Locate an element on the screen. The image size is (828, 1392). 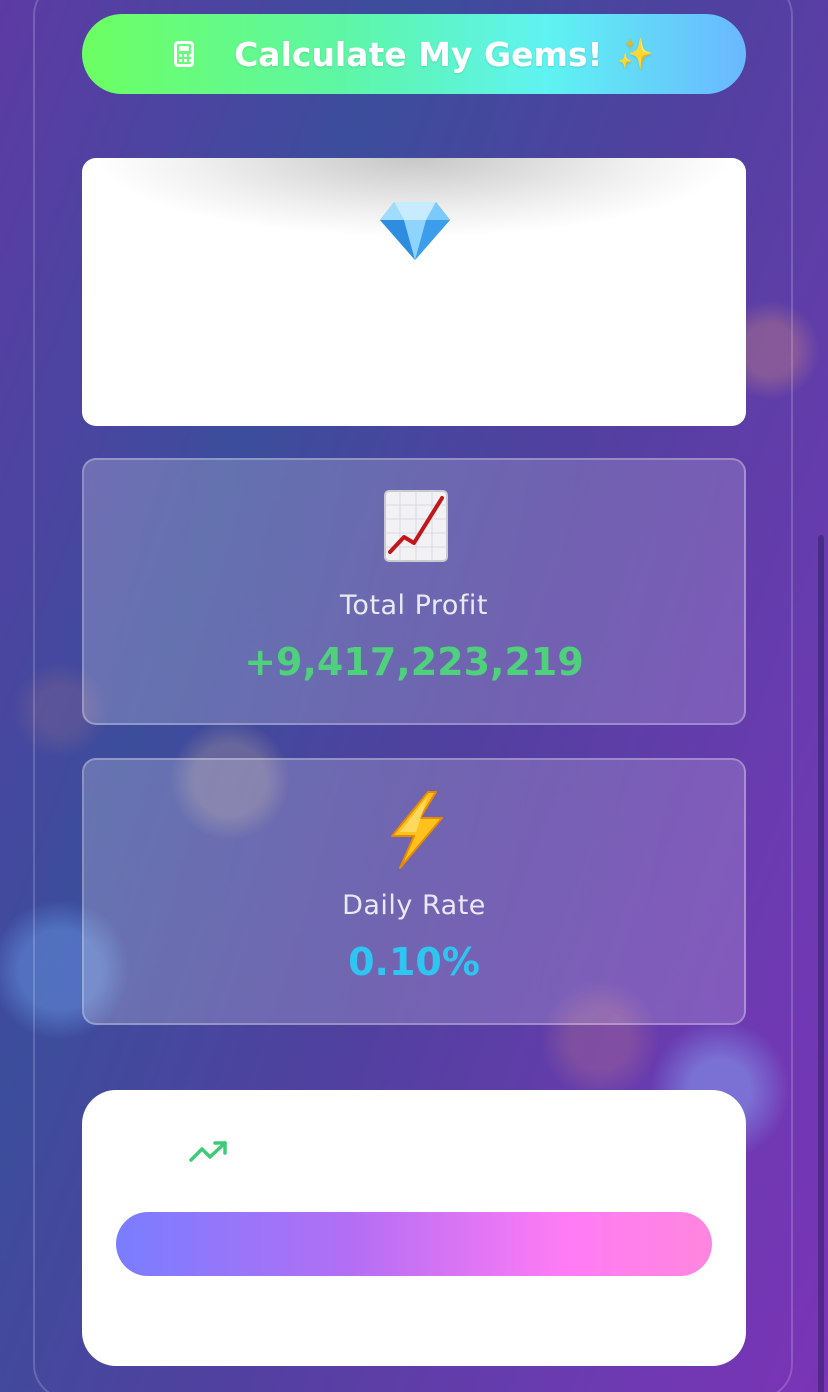
lightning-icon is located at coordinates (417, 830).